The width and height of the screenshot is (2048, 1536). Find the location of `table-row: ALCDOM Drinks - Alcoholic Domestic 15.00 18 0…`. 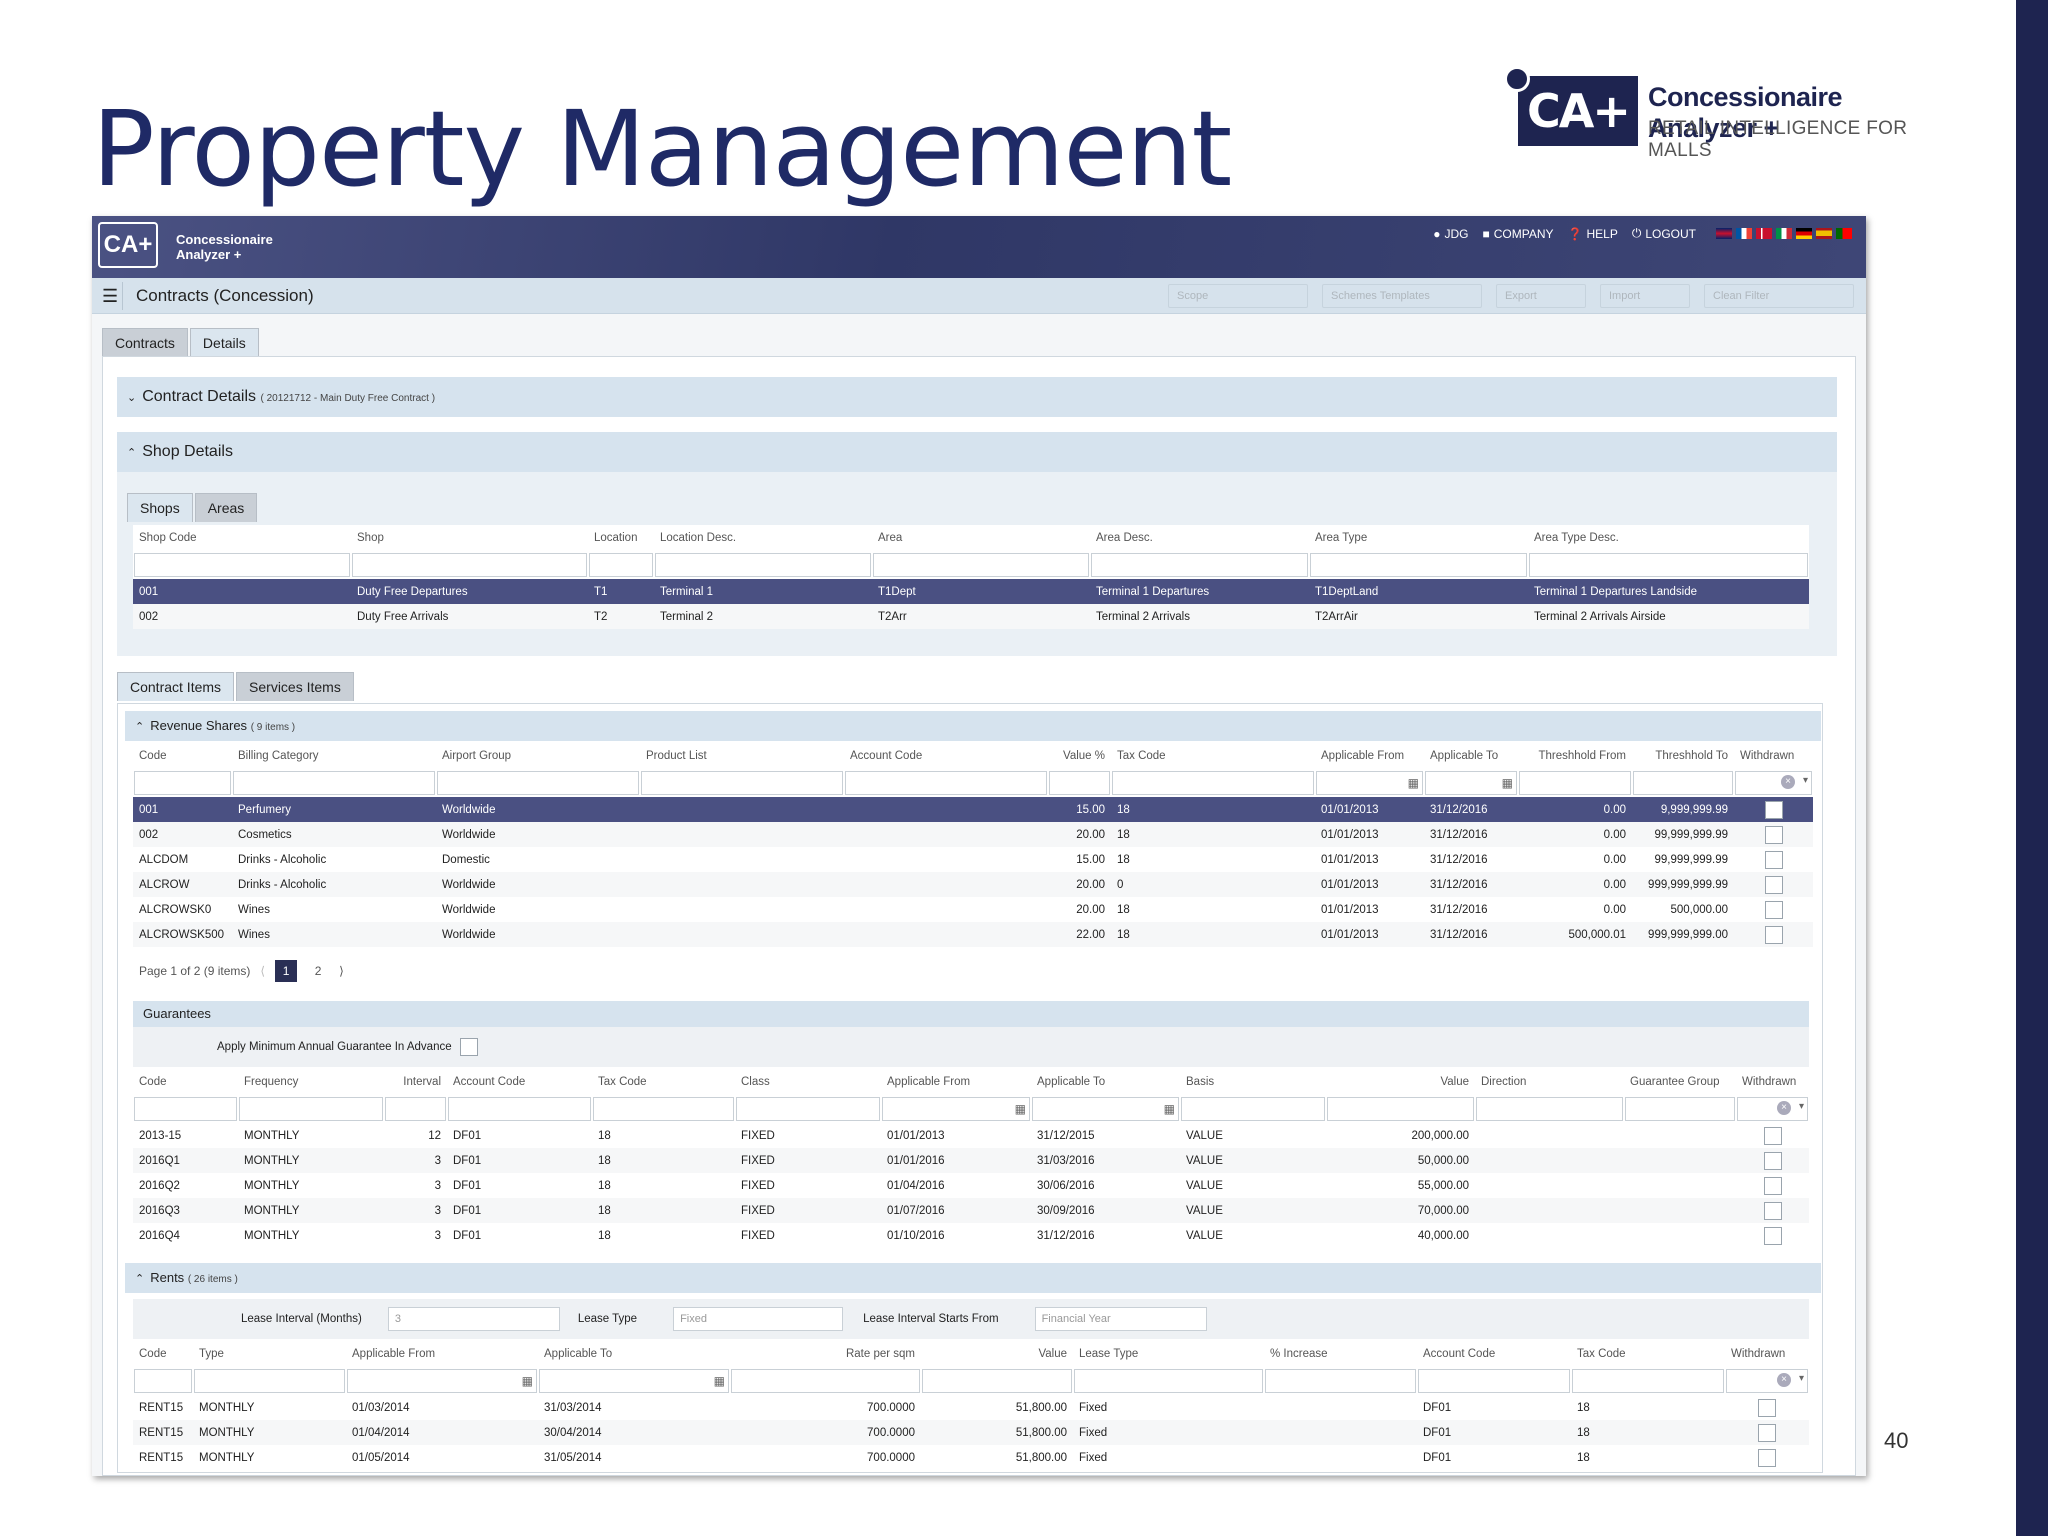

table-row: ALCDOM Drinks - Alcoholic Domestic 15.00 18 0… is located at coordinates (973, 859).